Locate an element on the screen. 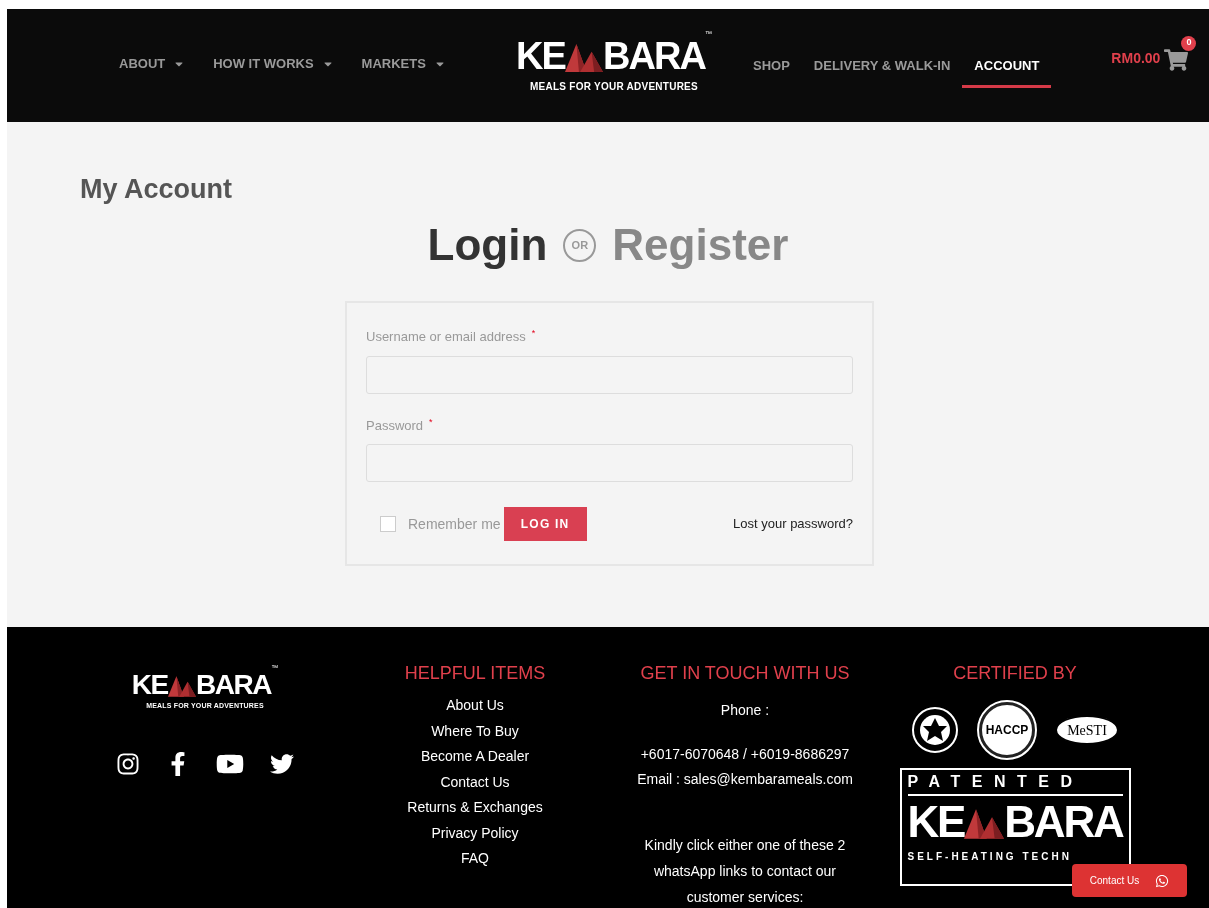  footer-link: FAQ is located at coordinates (475, 858).